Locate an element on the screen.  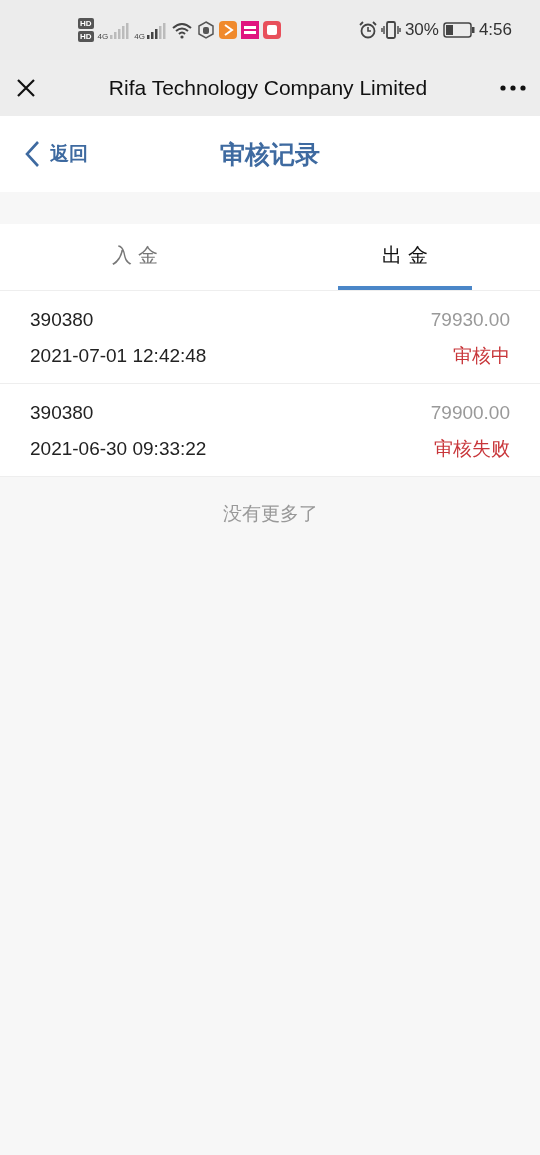
battery-percent: 30% is located at coordinates (421, 30).